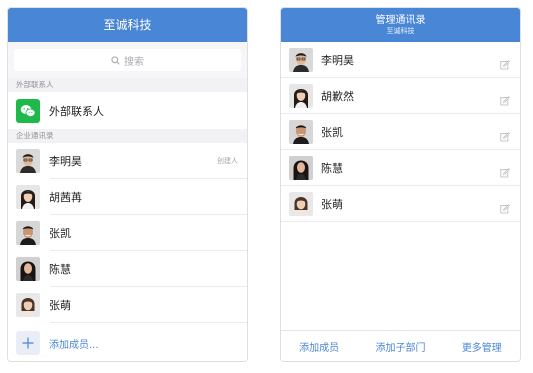 The height and width of the screenshot is (373, 533). Describe the element at coordinates (400, 168) in the screenshot. I see `manage-member-row: 陈慧` at that location.